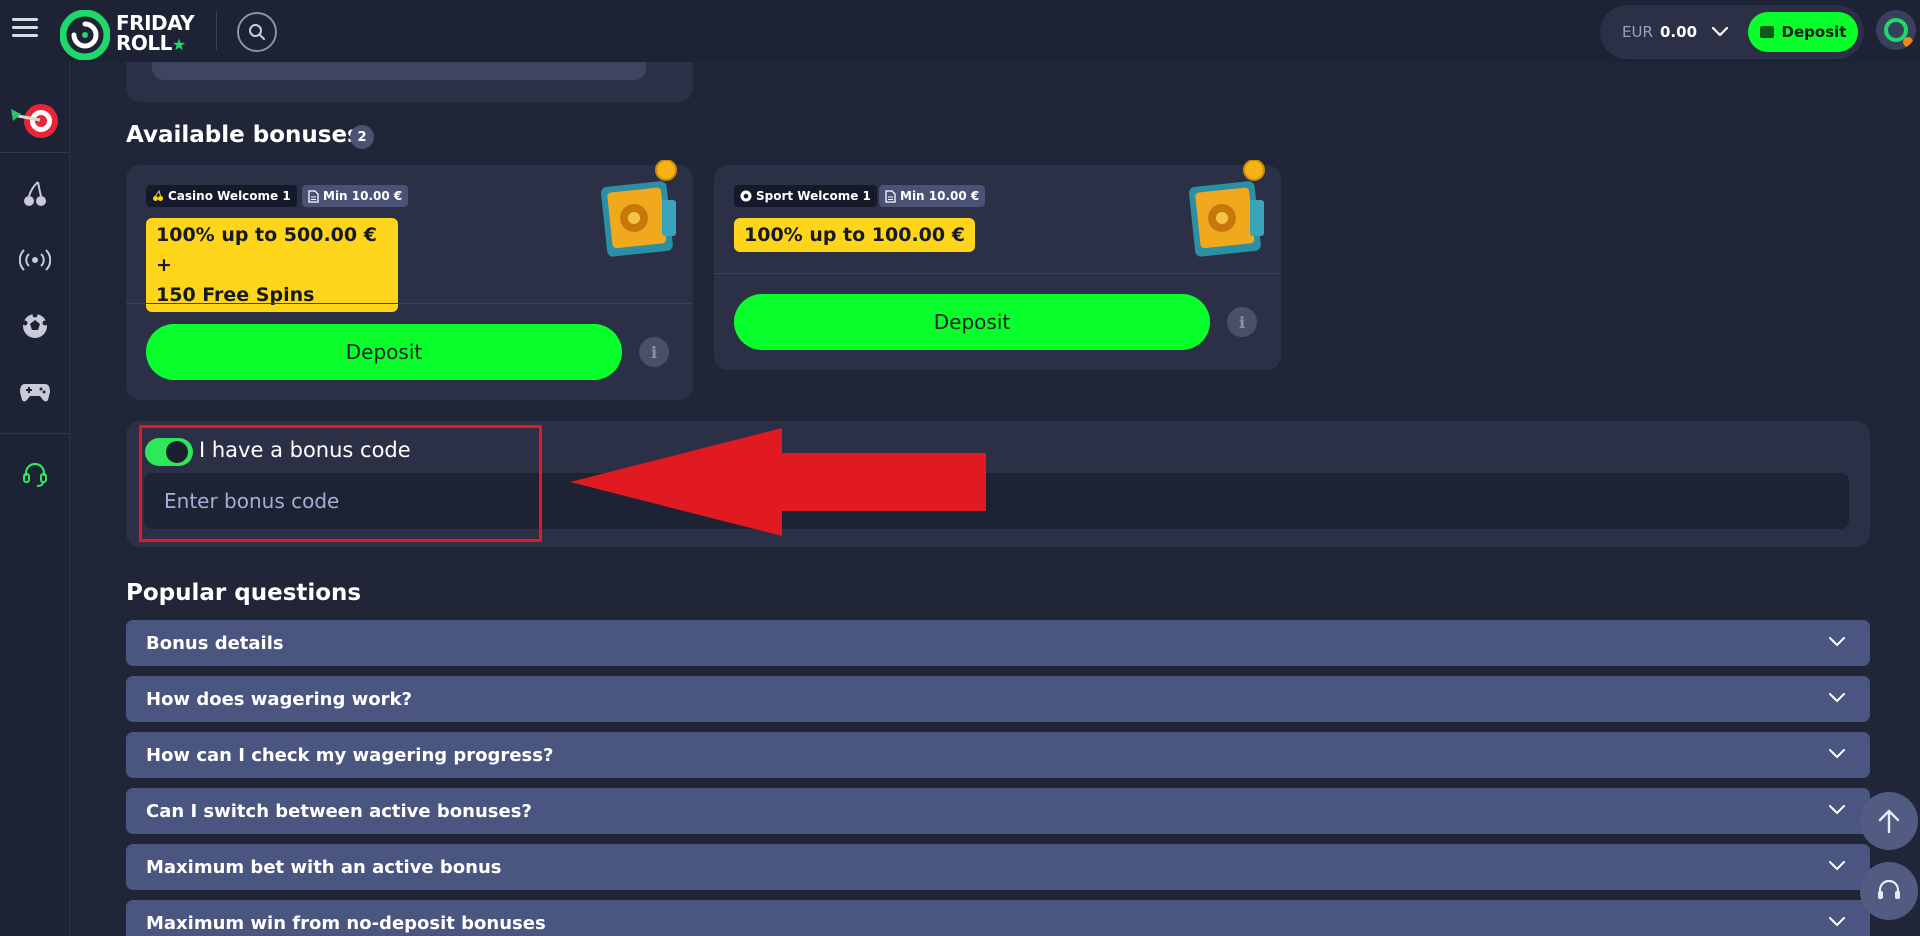 This screenshot has width=1920, height=936. I want to click on bonus-headline-line-2: 150 Free Spins, so click(235, 295).